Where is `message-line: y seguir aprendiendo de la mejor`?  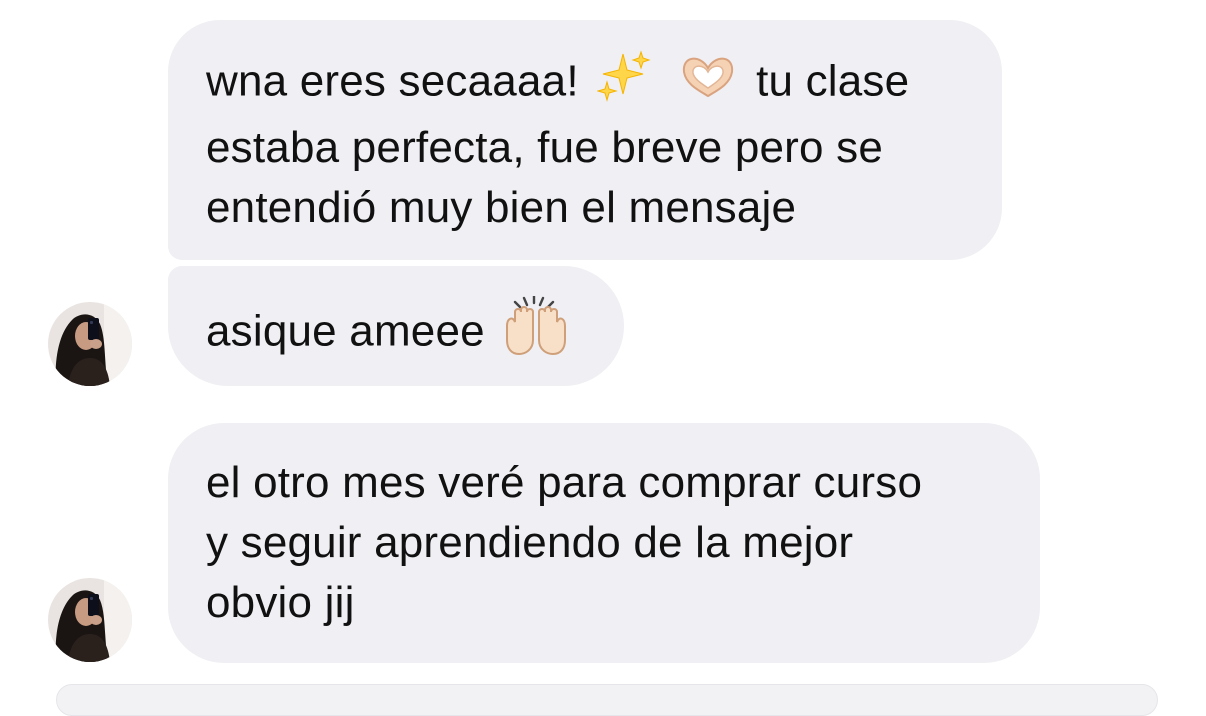 message-line: y seguir aprendiendo de la mejor is located at coordinates (530, 542).